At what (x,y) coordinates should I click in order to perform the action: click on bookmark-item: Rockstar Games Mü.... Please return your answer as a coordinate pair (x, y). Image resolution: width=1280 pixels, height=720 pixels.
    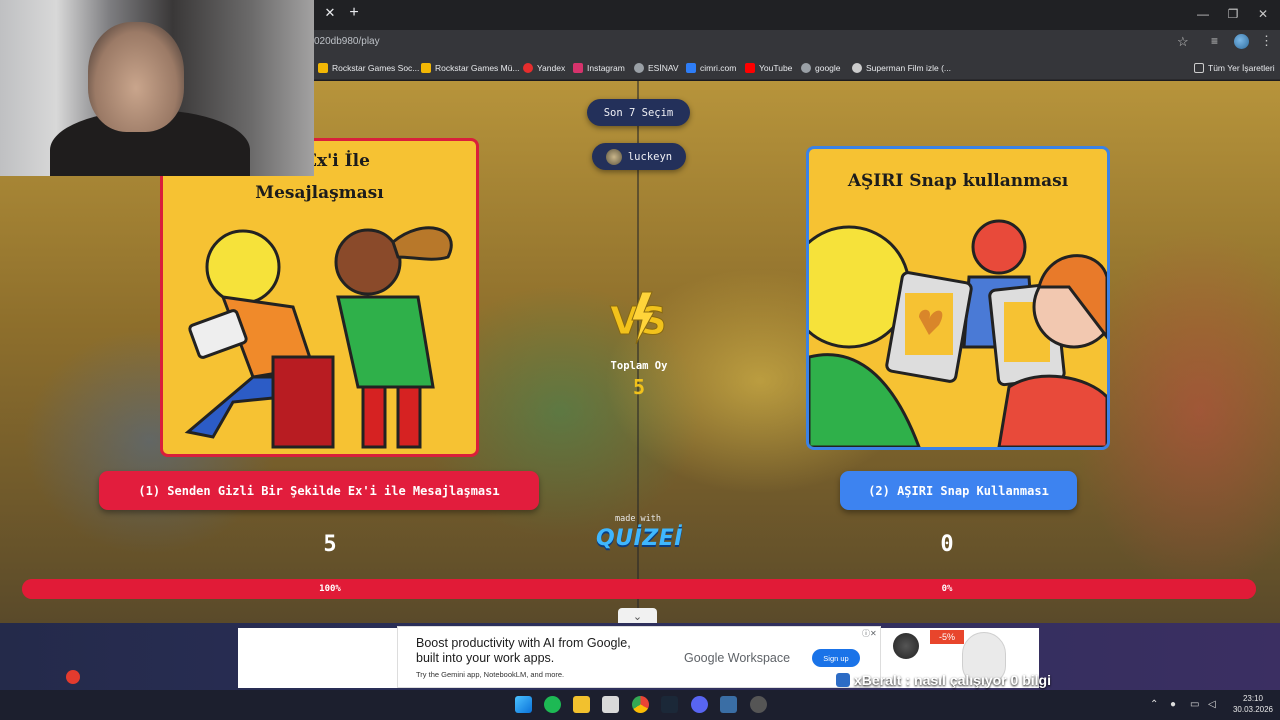
    Looking at the image, I should click on (470, 68).